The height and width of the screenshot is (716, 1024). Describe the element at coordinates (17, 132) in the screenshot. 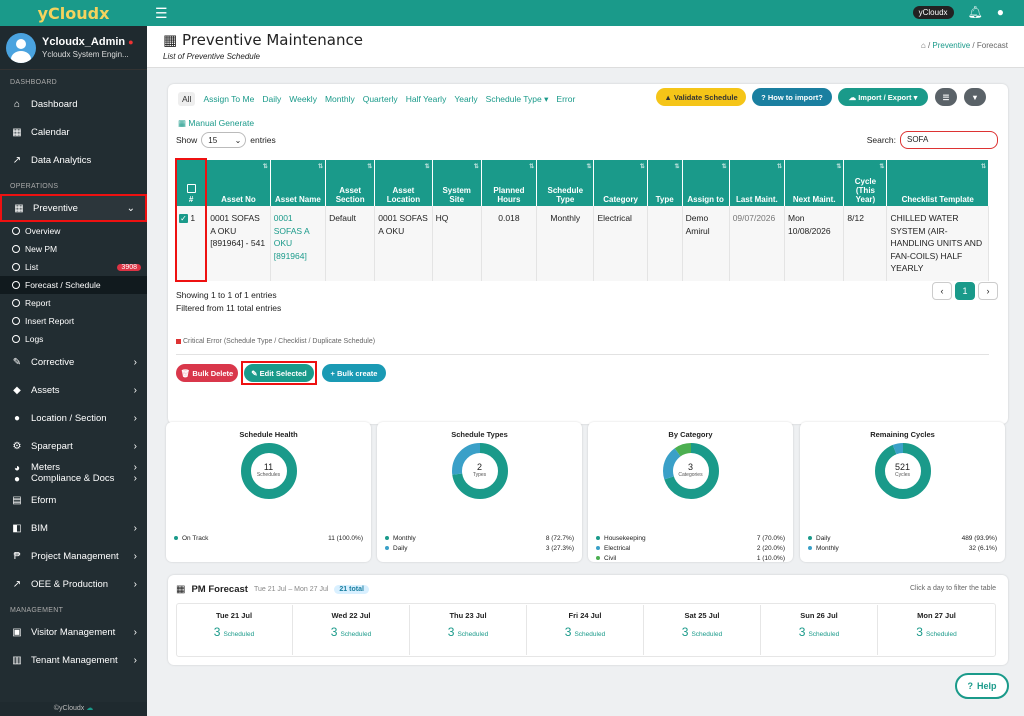

I see `calendar-icon: ▦` at that location.